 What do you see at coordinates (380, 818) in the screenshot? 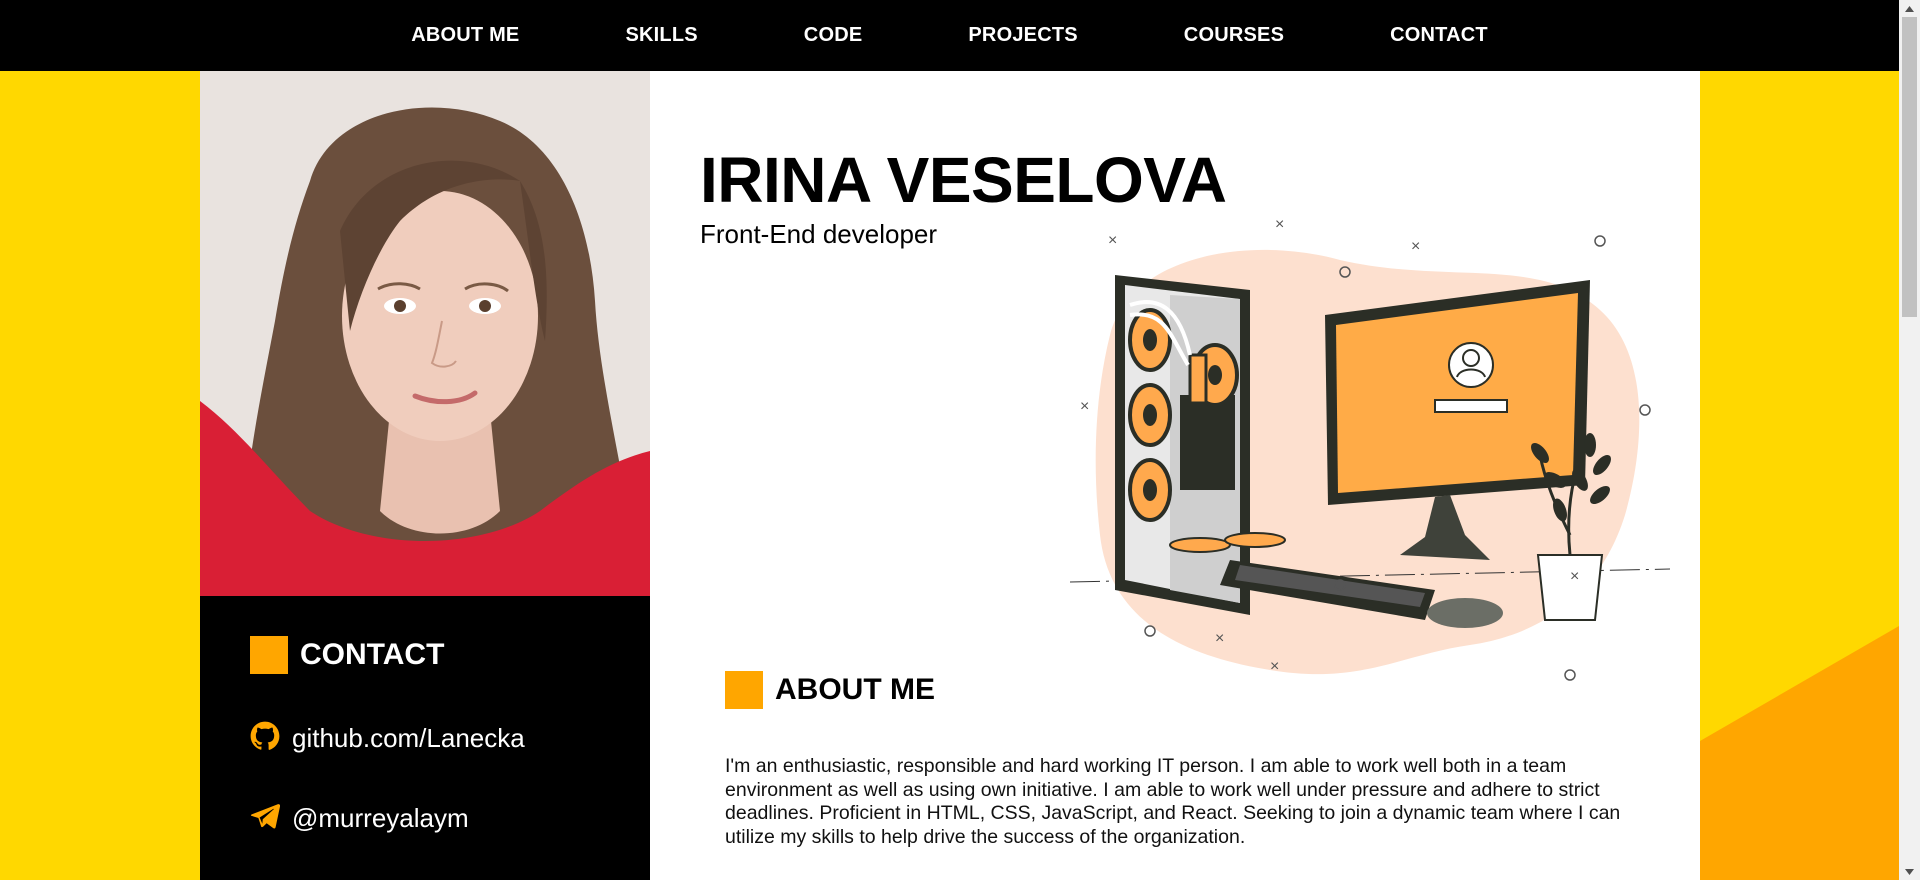
I see `telegram-label: @murreyalaym` at bounding box center [380, 818].